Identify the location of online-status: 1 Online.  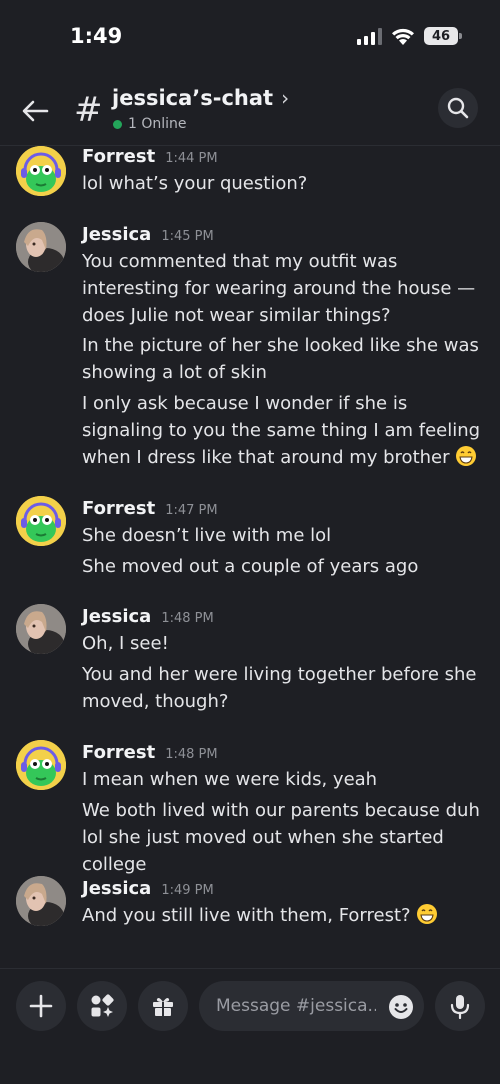
(150, 124).